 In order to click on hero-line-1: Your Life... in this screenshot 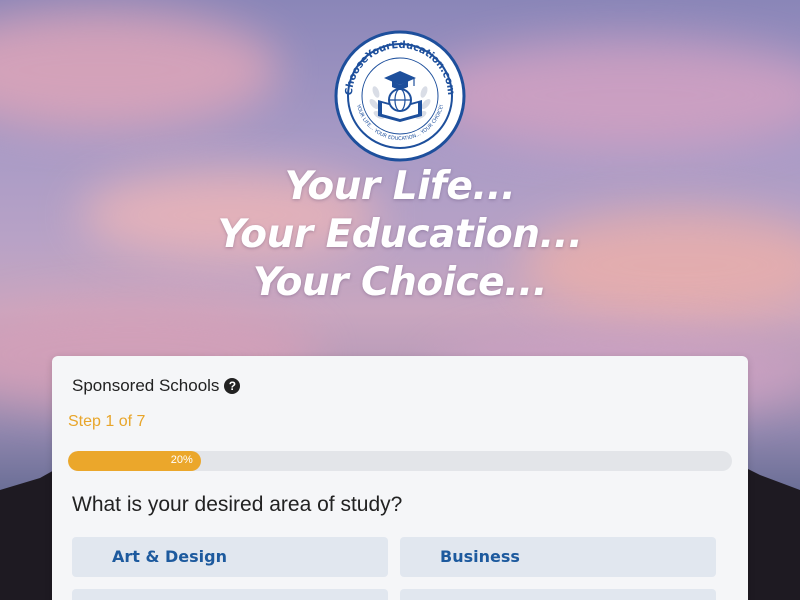, I will do `click(400, 186)`.